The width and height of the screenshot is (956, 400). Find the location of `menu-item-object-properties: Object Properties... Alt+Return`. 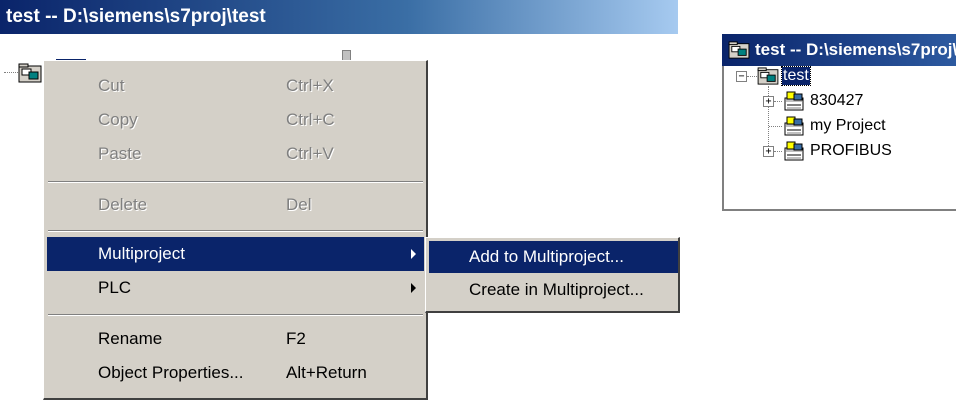

menu-item-object-properties: Object Properties... Alt+Return is located at coordinates (235, 373).